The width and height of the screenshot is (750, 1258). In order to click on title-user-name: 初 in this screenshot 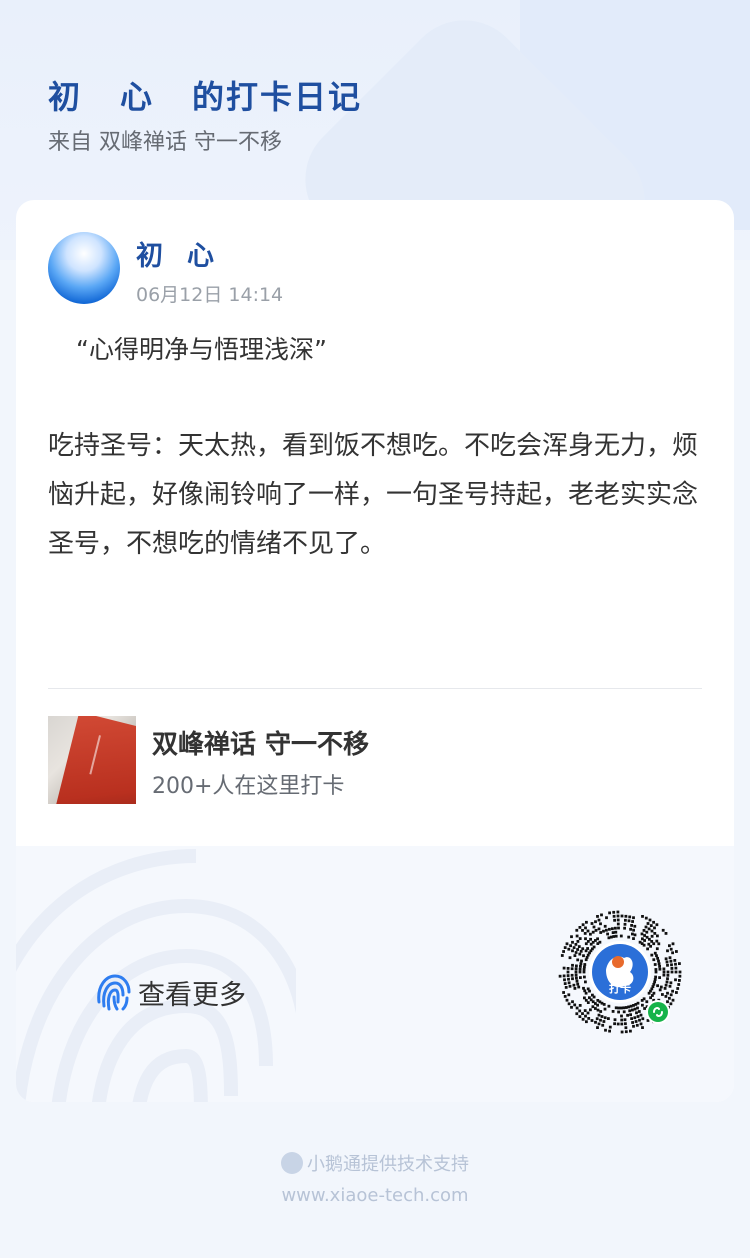, I will do `click(65, 97)`.